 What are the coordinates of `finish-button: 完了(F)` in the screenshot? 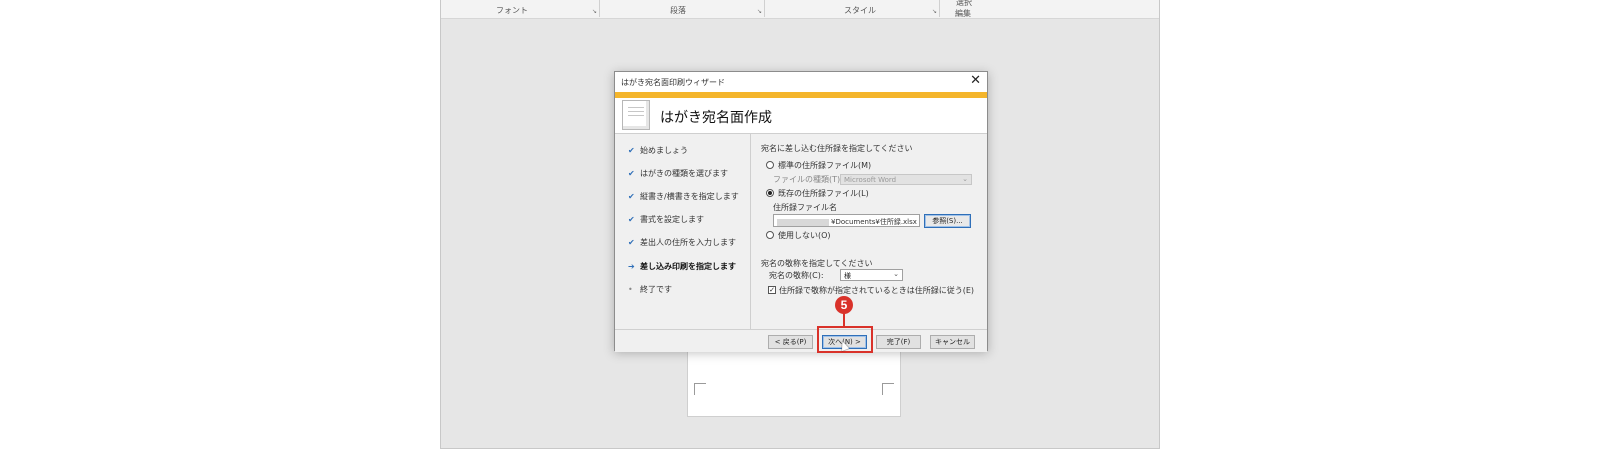 It's located at (898, 342).